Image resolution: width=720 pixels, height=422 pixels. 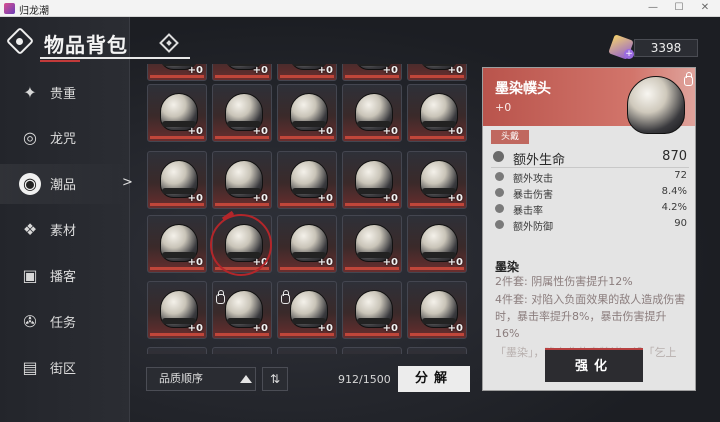 What do you see at coordinates (498, 156) in the screenshot?
I see `heart-icon` at bounding box center [498, 156].